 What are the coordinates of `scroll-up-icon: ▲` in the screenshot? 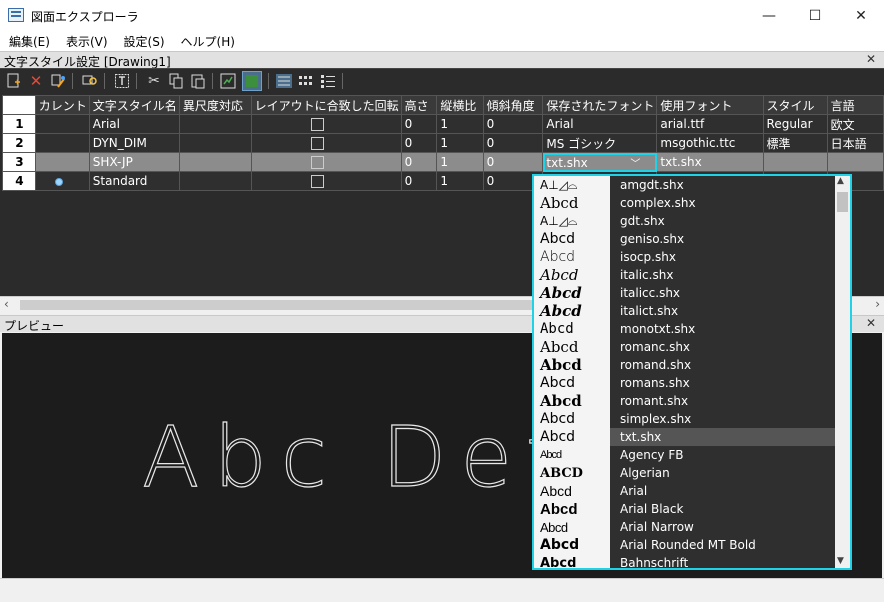 It's located at (840, 181).